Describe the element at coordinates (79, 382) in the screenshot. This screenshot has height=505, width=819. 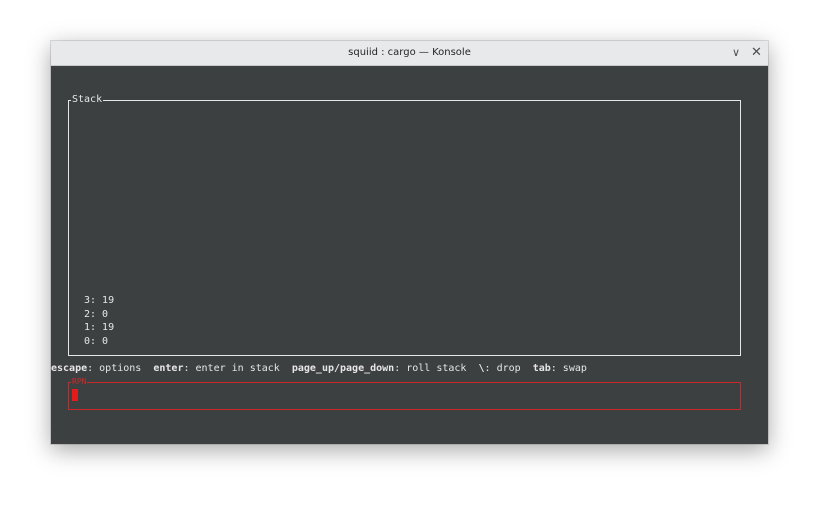
I see `rpn-input-title: RPN` at that location.